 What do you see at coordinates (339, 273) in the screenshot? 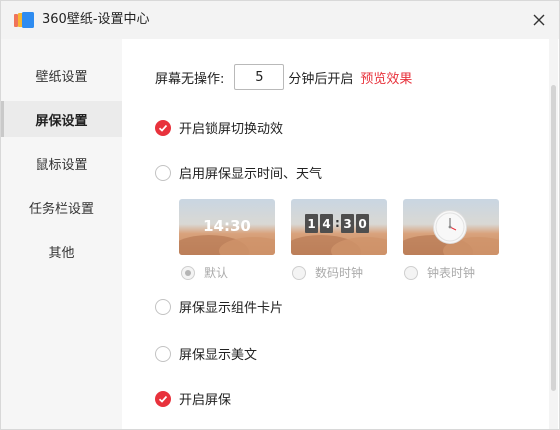
I see `radio-label: 数码时钟` at bounding box center [339, 273].